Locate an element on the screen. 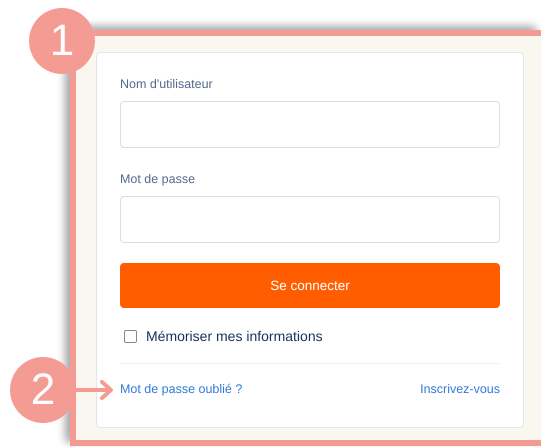 This screenshot has height=447, width=541. field-label: Mot de passe is located at coordinates (158, 179).